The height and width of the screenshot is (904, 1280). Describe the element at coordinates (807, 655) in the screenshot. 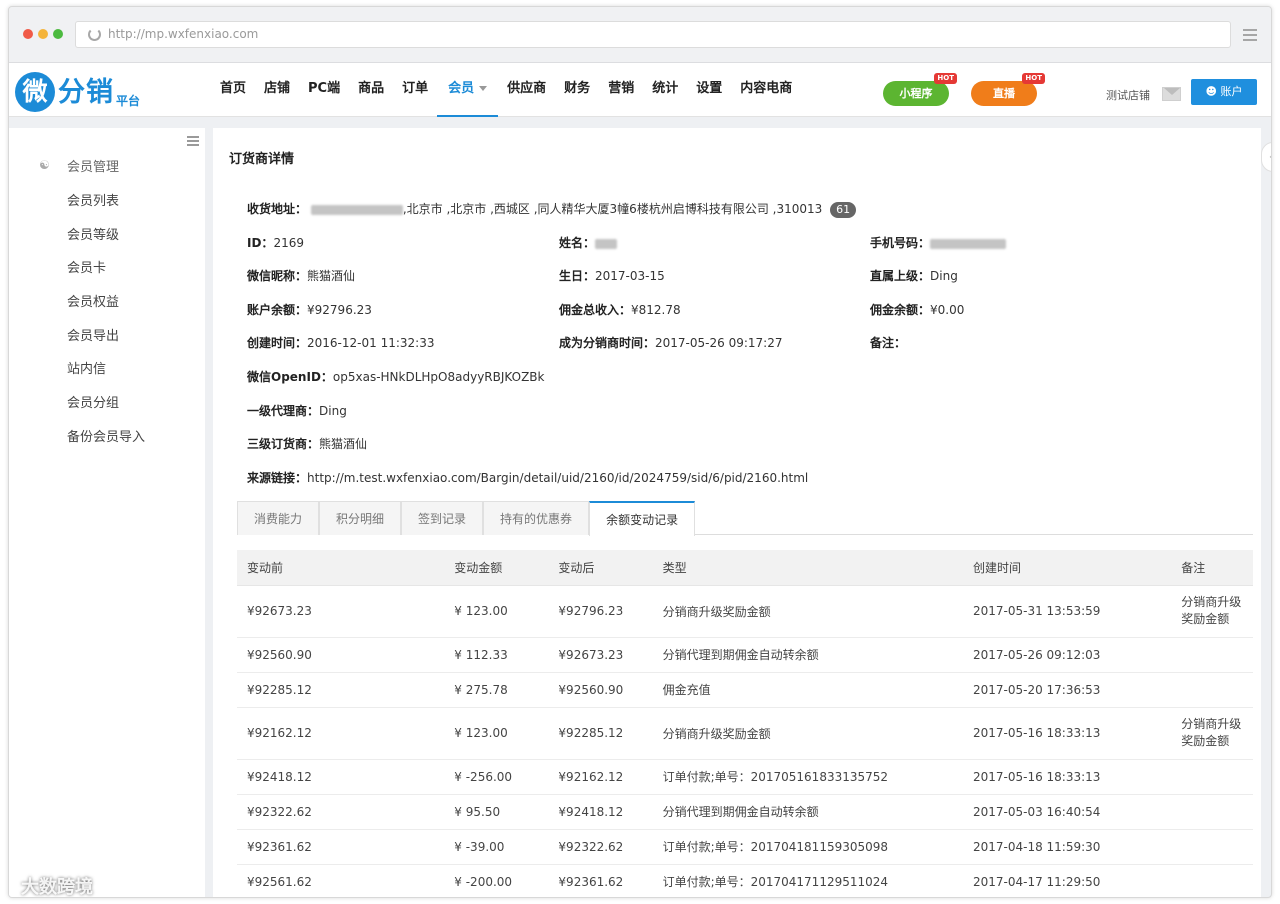

I see `table-cell: 分销代理到期佣金自动转余额` at that location.